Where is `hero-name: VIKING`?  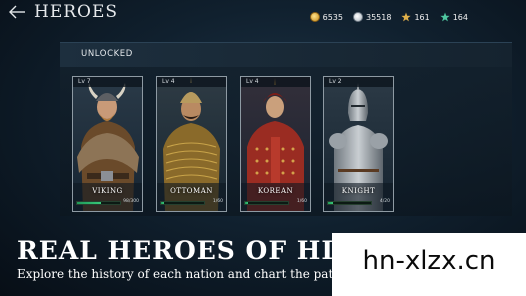 hero-name: VIKING is located at coordinates (107, 191).